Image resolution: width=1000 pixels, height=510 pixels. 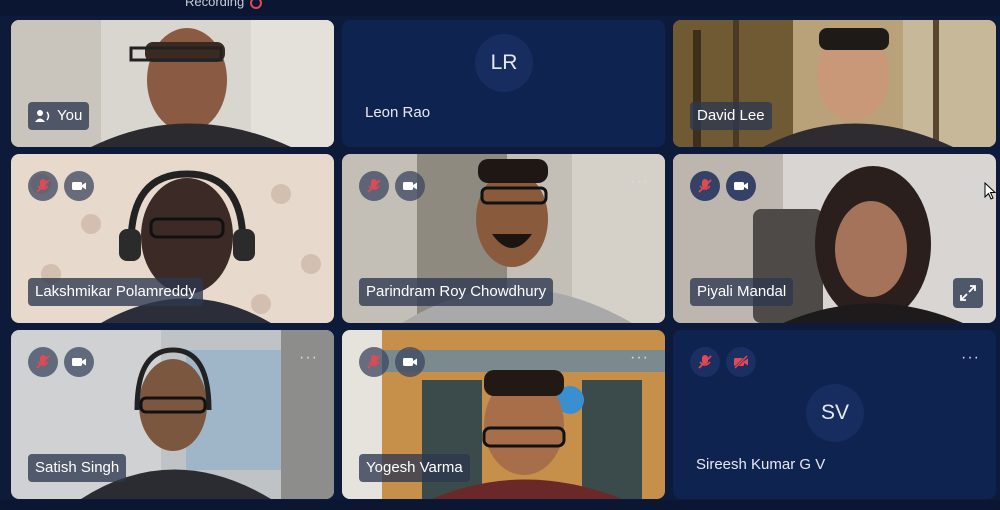 I want to click on recording-indicator: Recording, so click(x=224, y=4).